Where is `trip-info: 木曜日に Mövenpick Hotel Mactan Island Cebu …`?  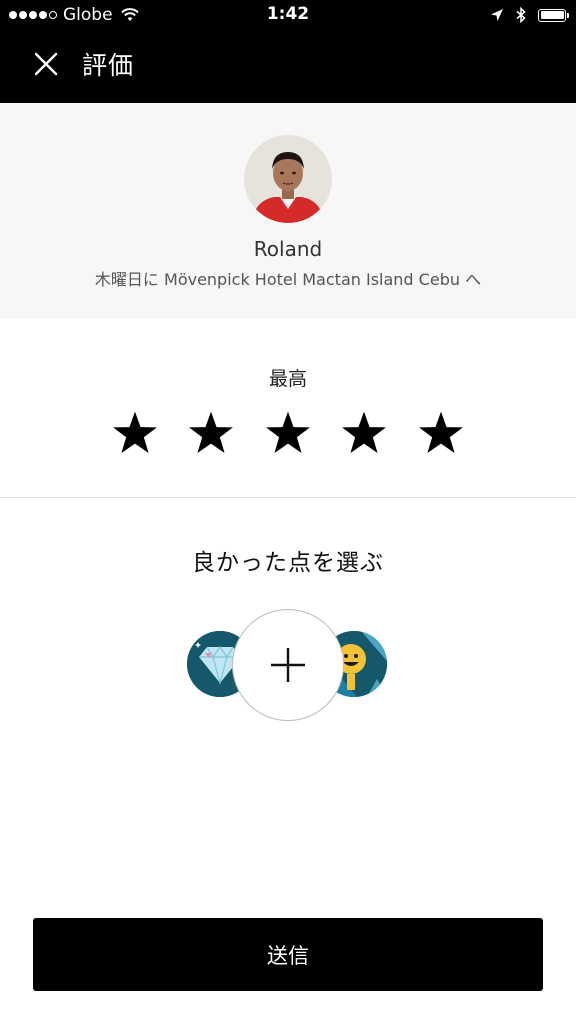
trip-info: 木曜日に Mövenpick Hotel Mactan Island Cebu … is located at coordinates (288, 279).